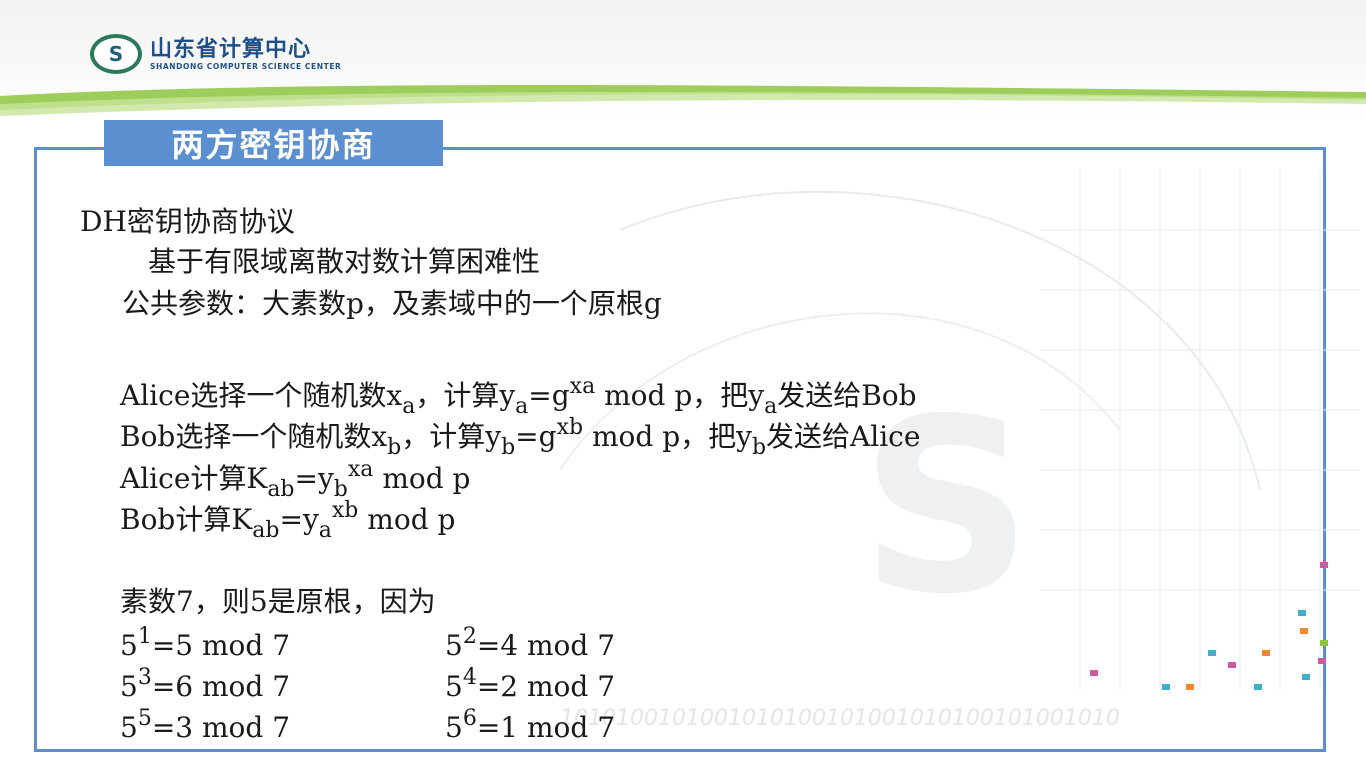 This screenshot has height=768, width=1366. Describe the element at coordinates (344, 261) in the screenshot. I see `protocol-basis: 基于有限域离散对数计算困难性` at that location.